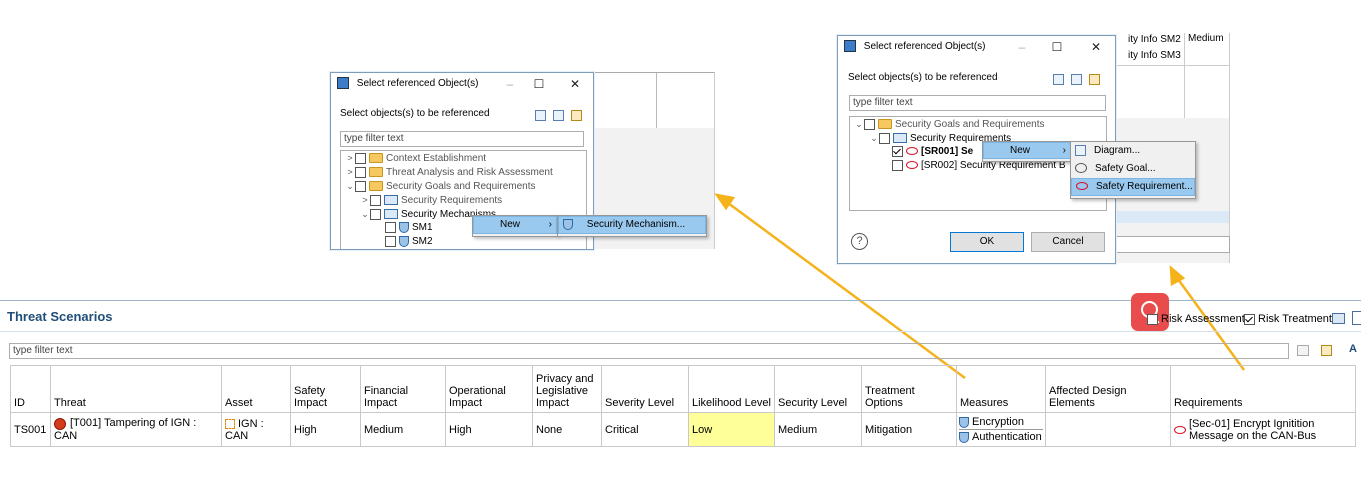 This screenshot has width=1361, height=493. What do you see at coordinates (1152, 319) in the screenshot?
I see `checkbox` at bounding box center [1152, 319].